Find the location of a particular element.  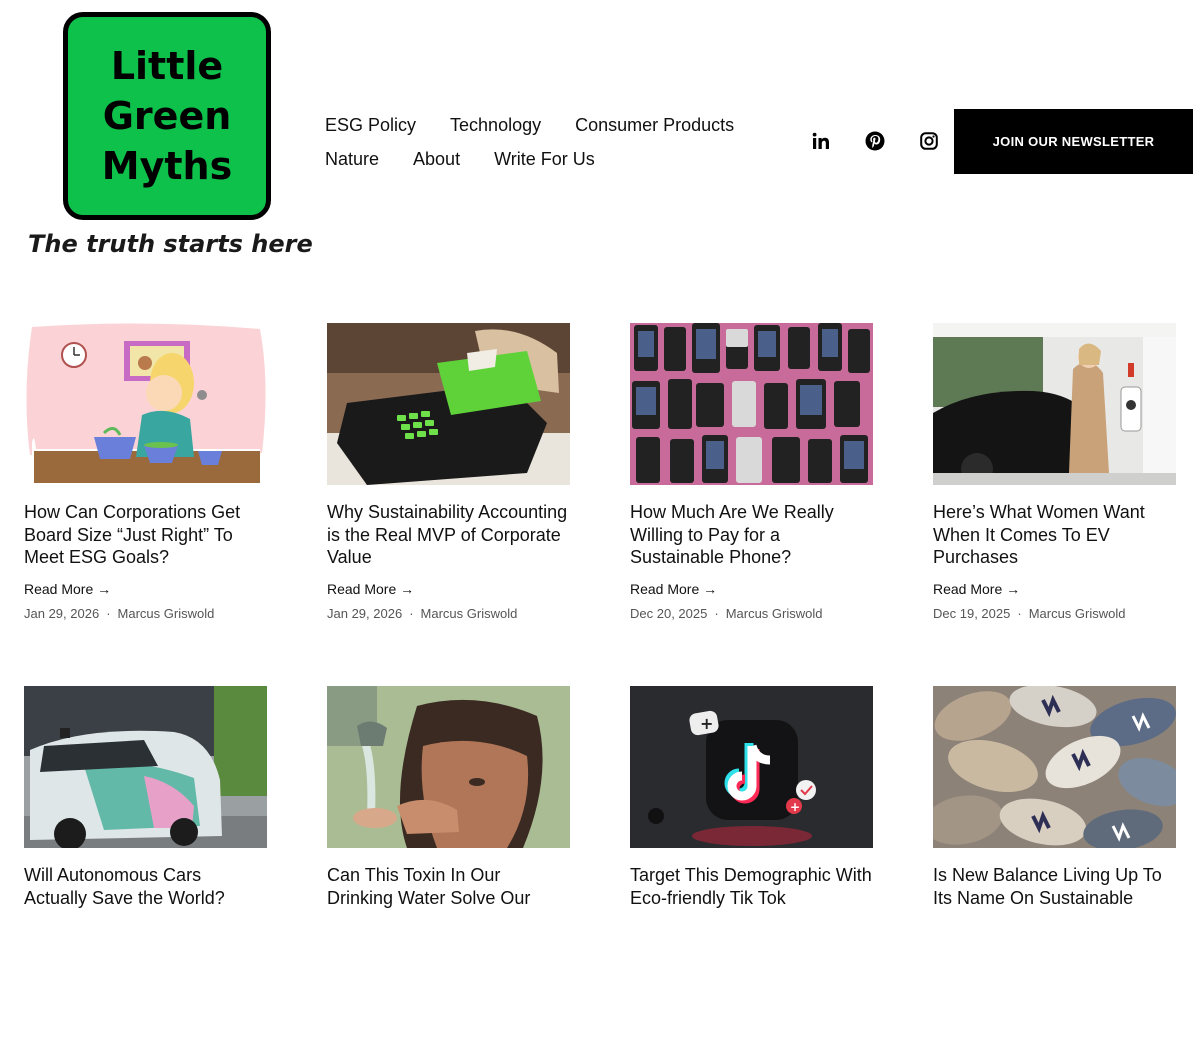

nav-item-write-for-us: Write For Us is located at coordinates (544, 159).